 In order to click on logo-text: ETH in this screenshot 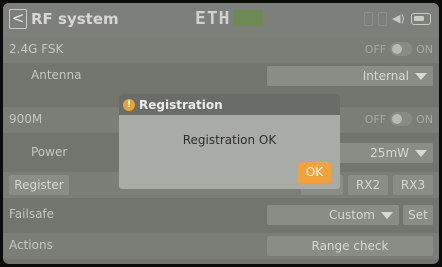, I will do `click(213, 18)`.